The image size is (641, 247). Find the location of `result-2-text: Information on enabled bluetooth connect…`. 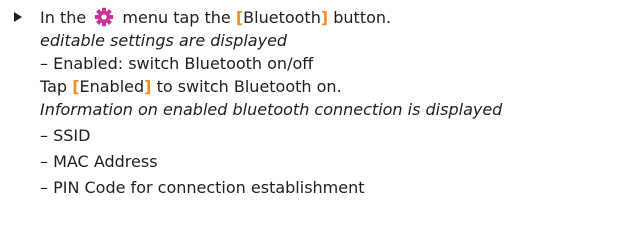

result-2-text: Information on enabled bluetooth connect… is located at coordinates (271, 109).